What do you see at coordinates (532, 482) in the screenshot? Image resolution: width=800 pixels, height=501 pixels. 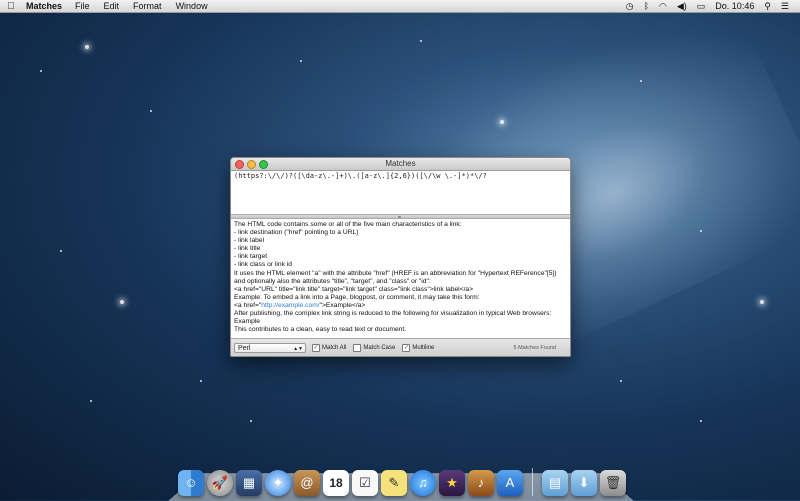 I see `dock-separator` at bounding box center [532, 482].